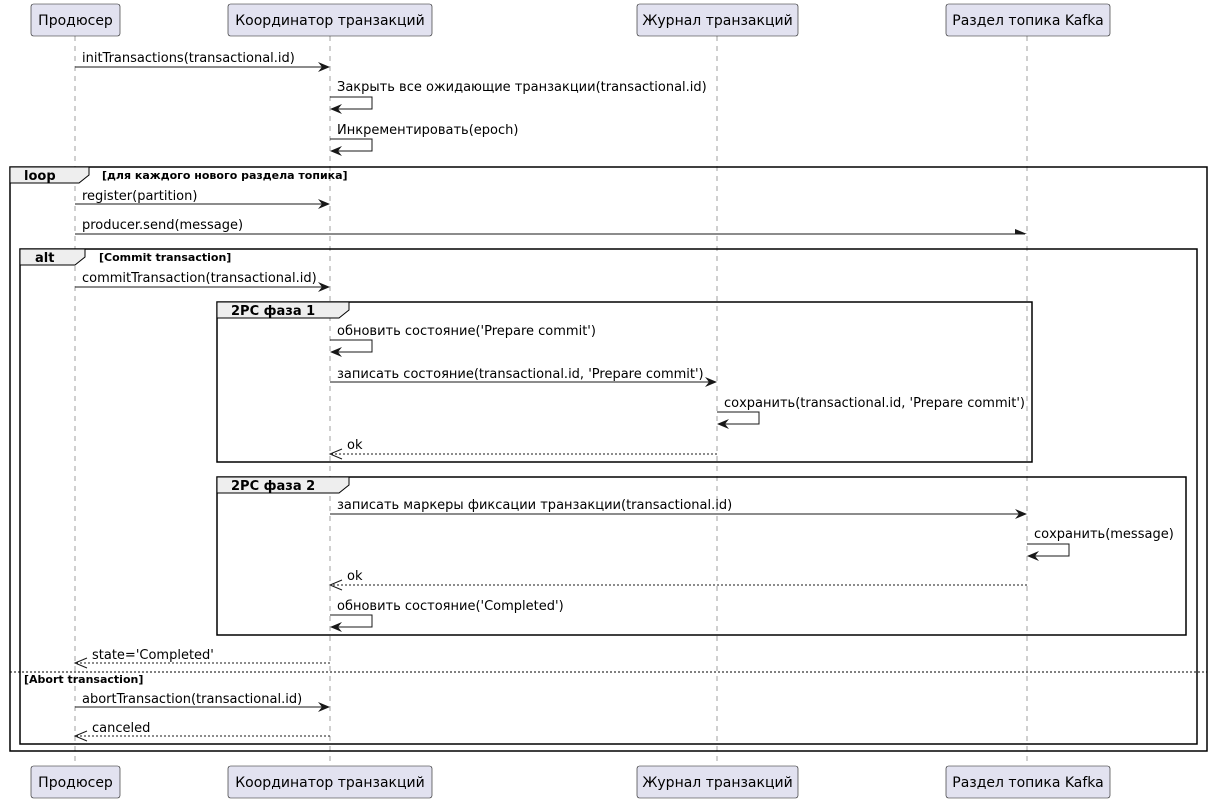  Describe the element at coordinates (677, 580) in the screenshot. I see `message-ok-partition: ok` at that location.